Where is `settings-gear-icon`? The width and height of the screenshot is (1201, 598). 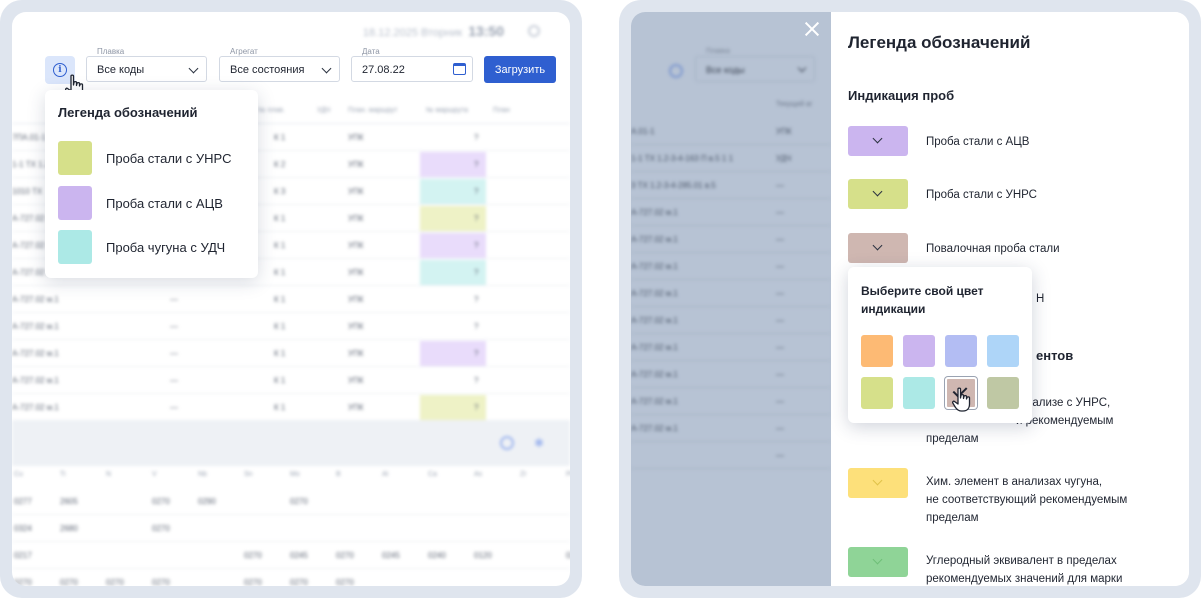 settings-gear-icon is located at coordinates (534, 31).